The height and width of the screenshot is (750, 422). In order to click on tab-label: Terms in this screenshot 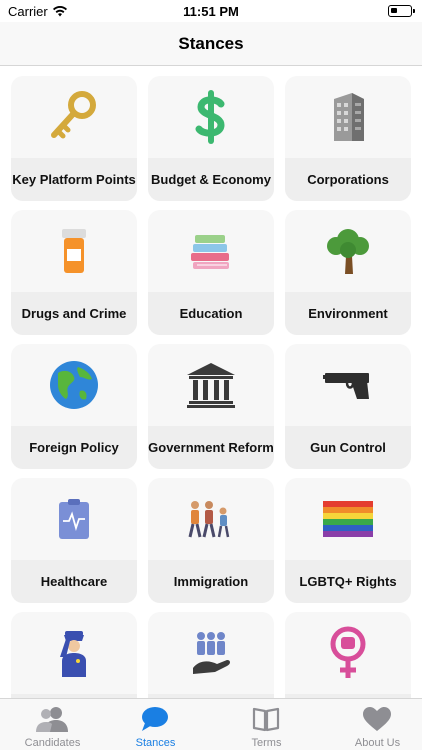, I will do `click(266, 743)`.